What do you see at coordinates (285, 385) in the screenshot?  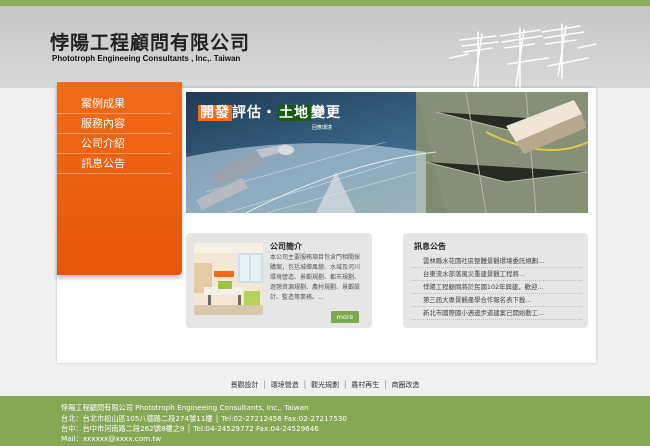 I see `bottom-nav-environment: 環境營造` at bounding box center [285, 385].